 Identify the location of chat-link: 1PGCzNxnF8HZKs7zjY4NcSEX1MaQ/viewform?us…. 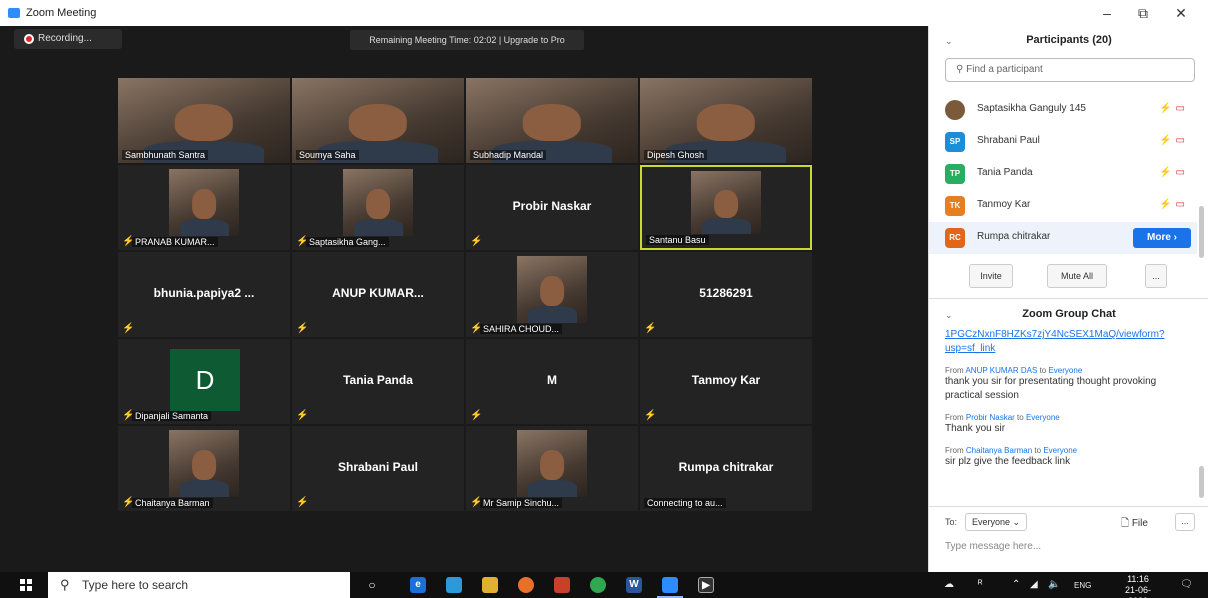
(1069, 342).